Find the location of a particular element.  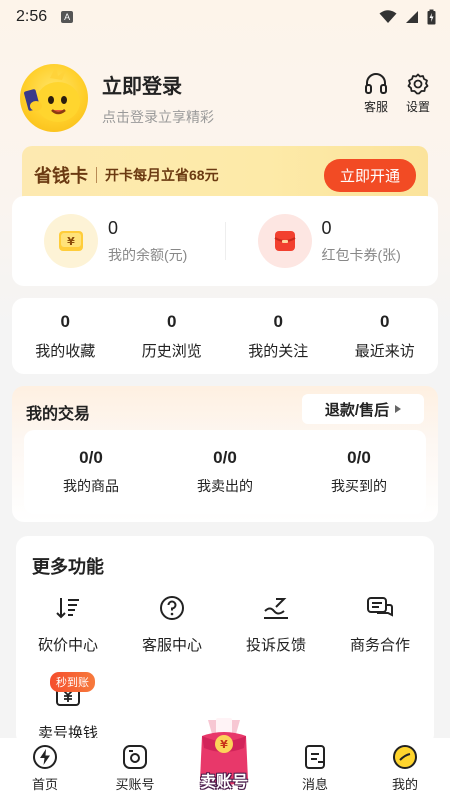

refund-button: 退款/售后 is located at coordinates (363, 409).